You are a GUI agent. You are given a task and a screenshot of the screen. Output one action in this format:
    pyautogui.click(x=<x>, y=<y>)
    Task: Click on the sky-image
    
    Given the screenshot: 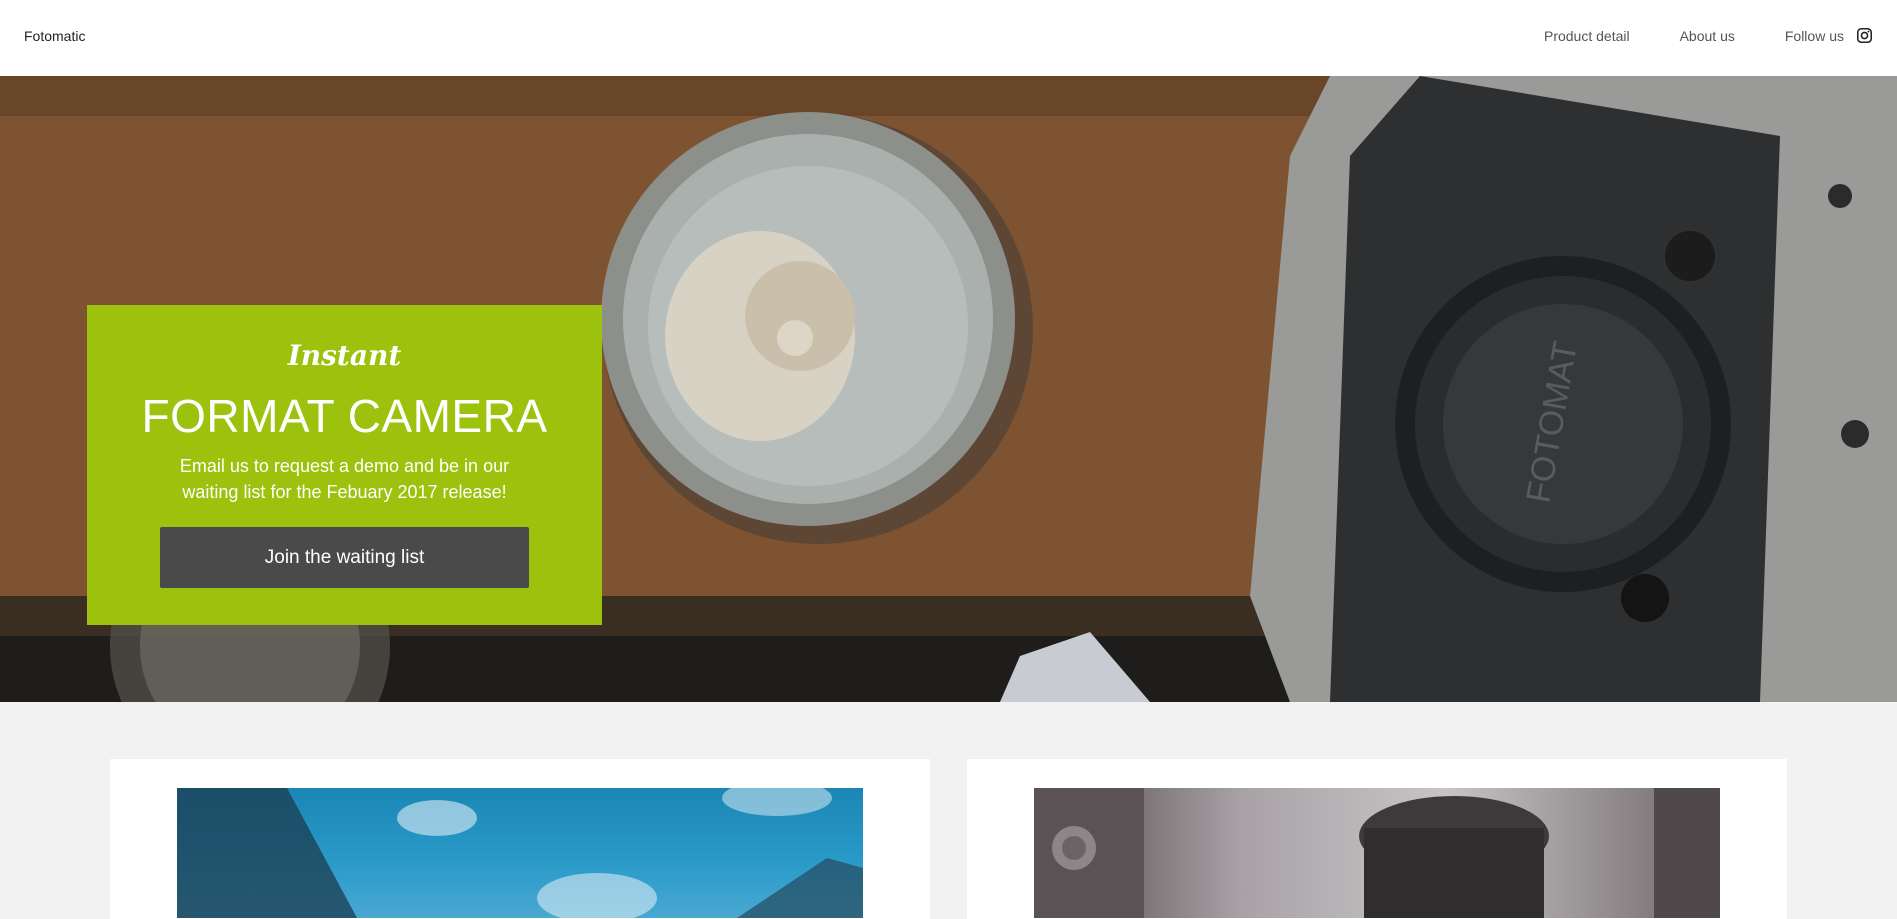 What is the action you would take?
    pyautogui.click(x=520, y=853)
    